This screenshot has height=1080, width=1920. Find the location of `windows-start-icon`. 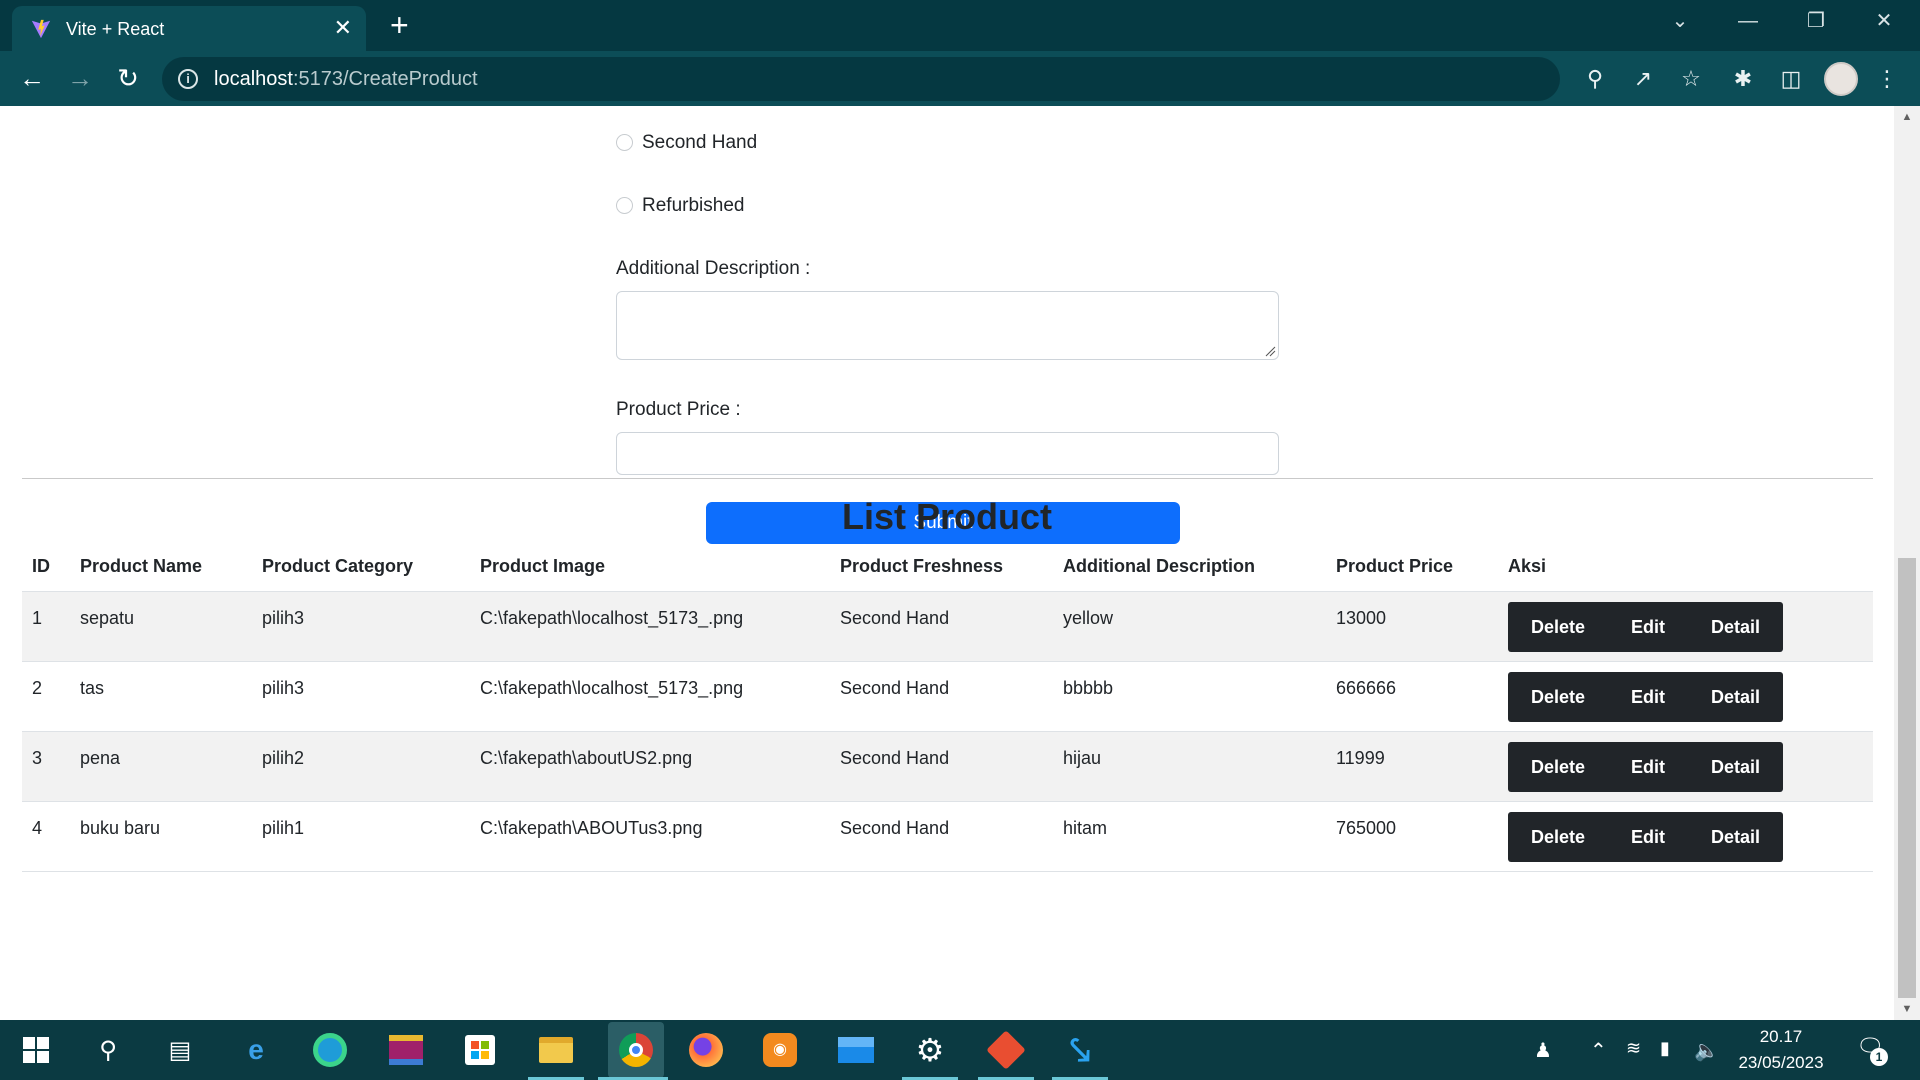

windows-start-icon is located at coordinates (36, 1050).